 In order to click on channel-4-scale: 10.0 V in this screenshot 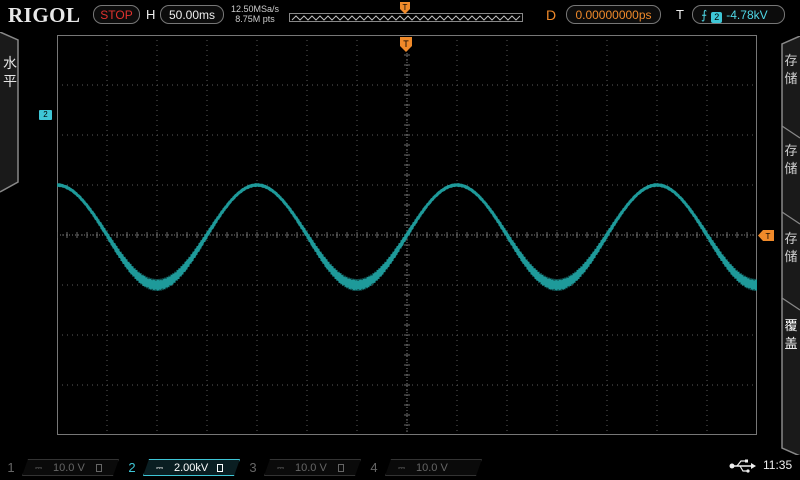, I will do `click(432, 468)`.